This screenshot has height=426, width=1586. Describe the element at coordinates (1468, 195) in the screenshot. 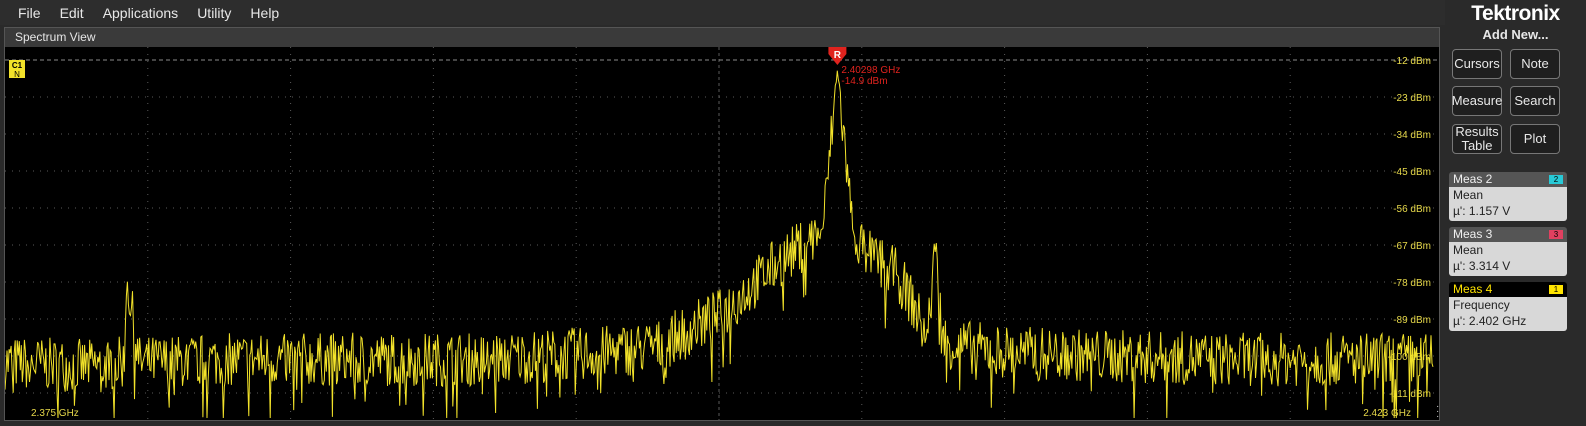

I see `meas-2-type: Mean` at that location.